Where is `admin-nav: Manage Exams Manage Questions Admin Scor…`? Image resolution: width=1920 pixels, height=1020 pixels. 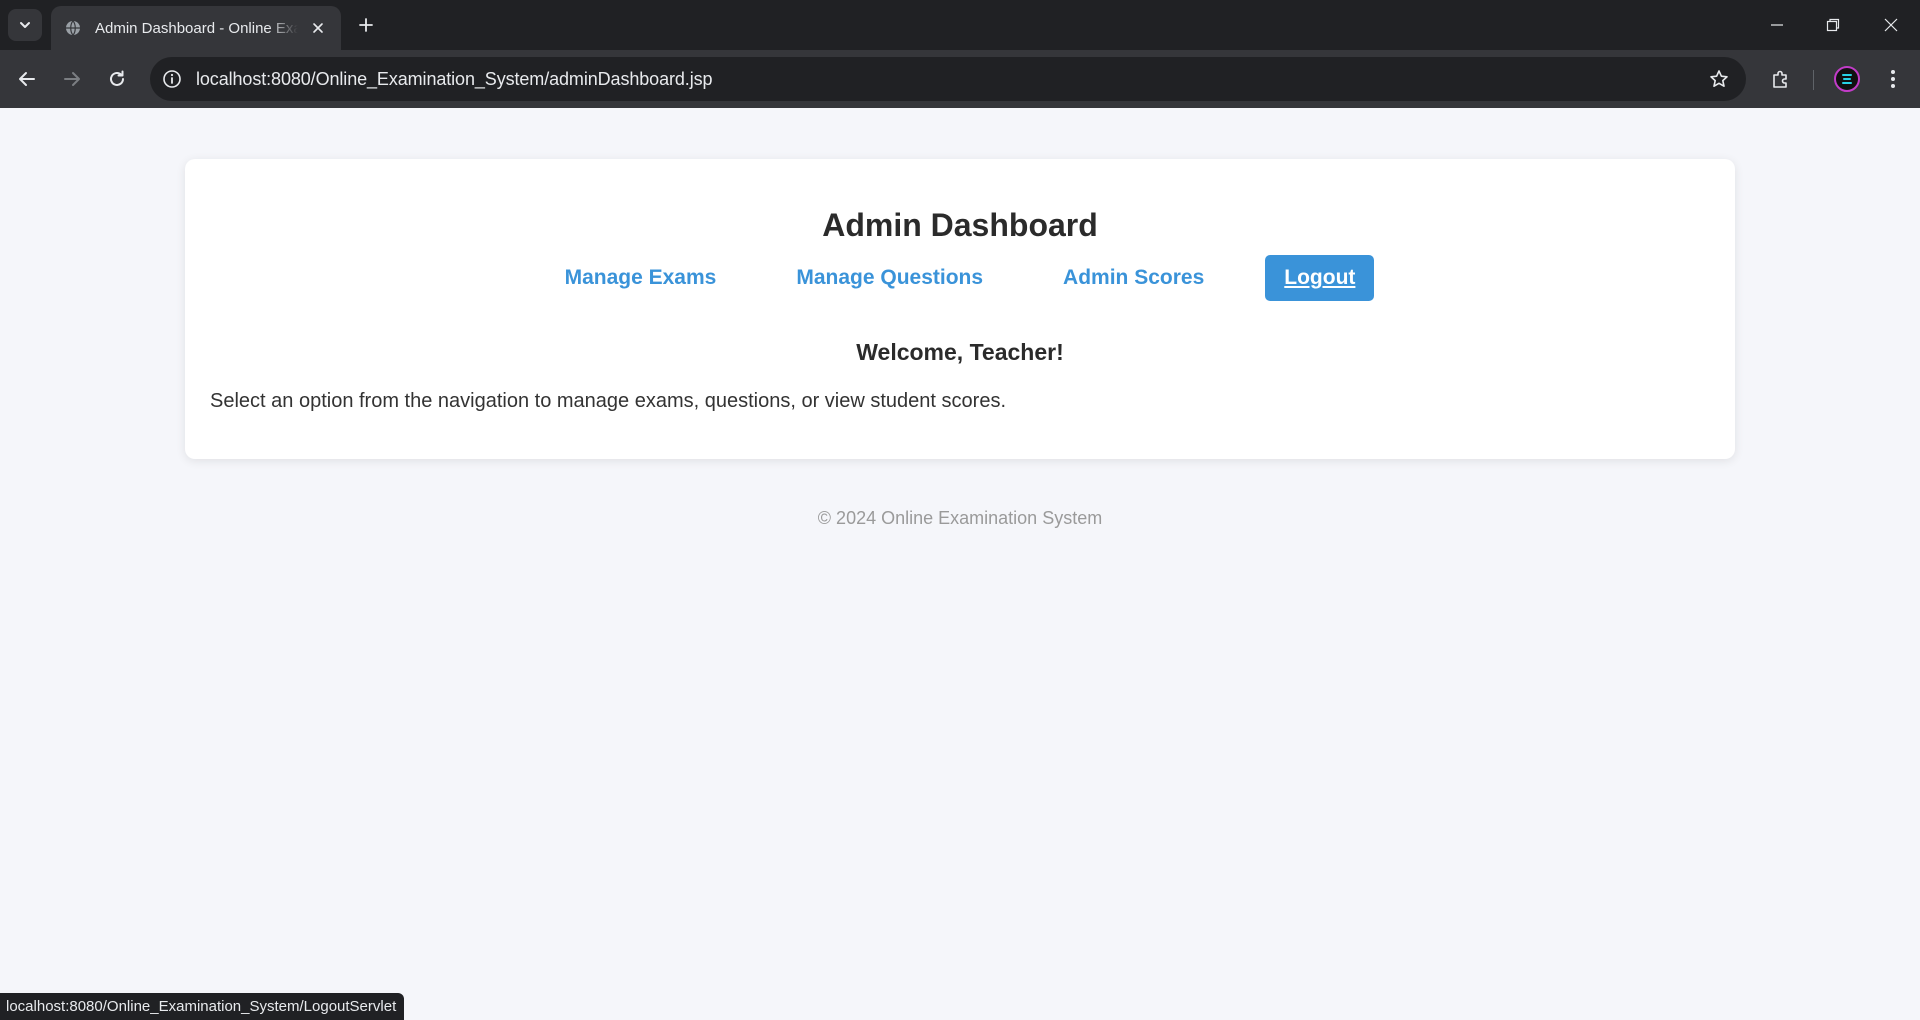 admin-nav: Manage Exams Manage Questions Admin Scor… is located at coordinates (960, 278).